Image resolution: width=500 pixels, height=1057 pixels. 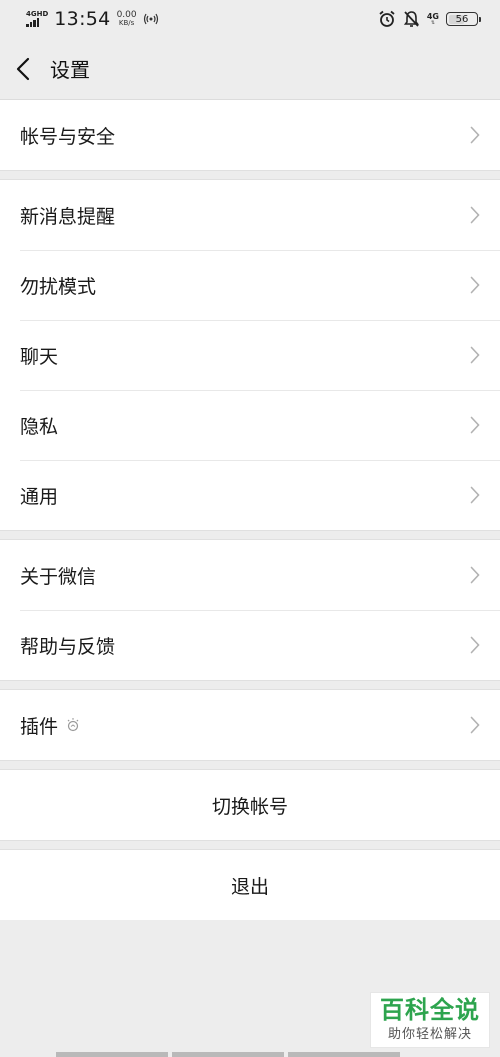 I want to click on signal-block: 4GHD, so click(x=37, y=19).